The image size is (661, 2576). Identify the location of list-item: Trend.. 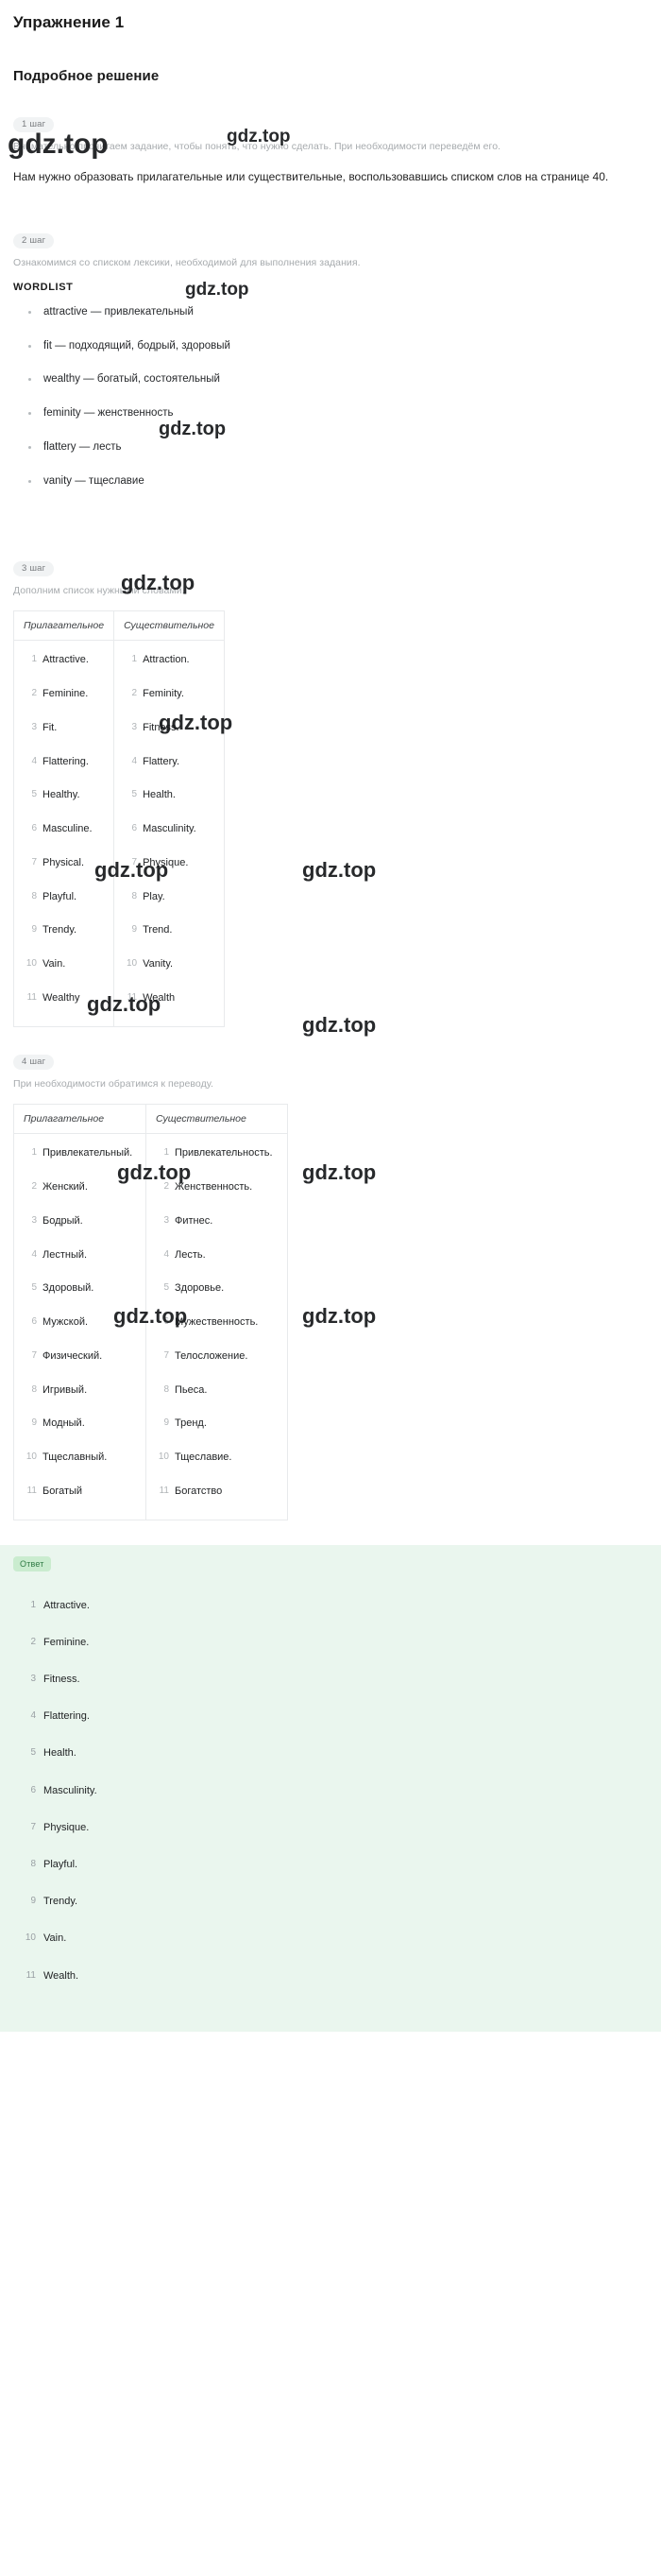
(146, 930).